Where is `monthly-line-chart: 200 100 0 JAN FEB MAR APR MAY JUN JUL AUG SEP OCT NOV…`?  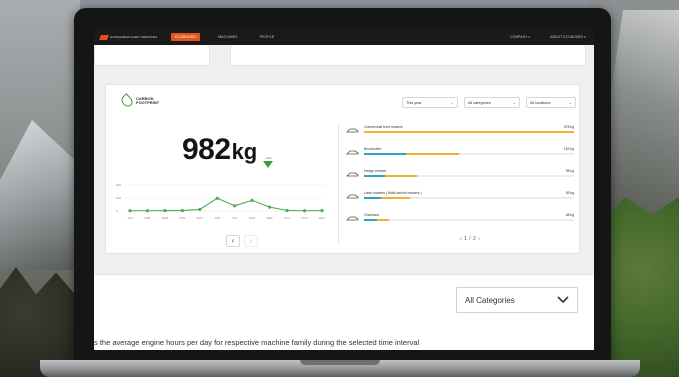 monthly-line-chart: 200 100 0 JAN FEB MAR APR MAY JUN JUL AUG SEP OCT NOV… is located at coordinates (221, 201).